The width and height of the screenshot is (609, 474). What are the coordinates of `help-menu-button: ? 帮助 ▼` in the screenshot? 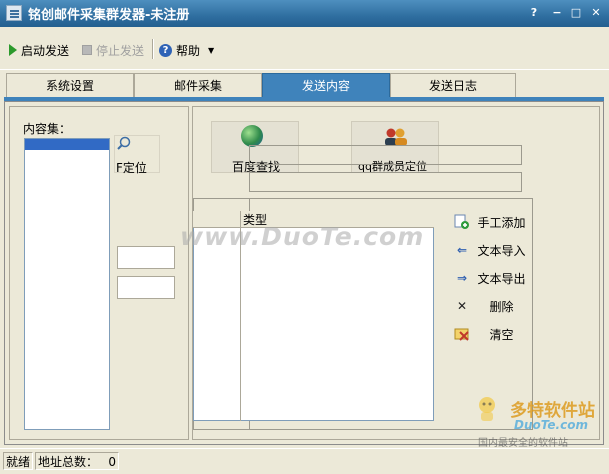 It's located at (186, 50).